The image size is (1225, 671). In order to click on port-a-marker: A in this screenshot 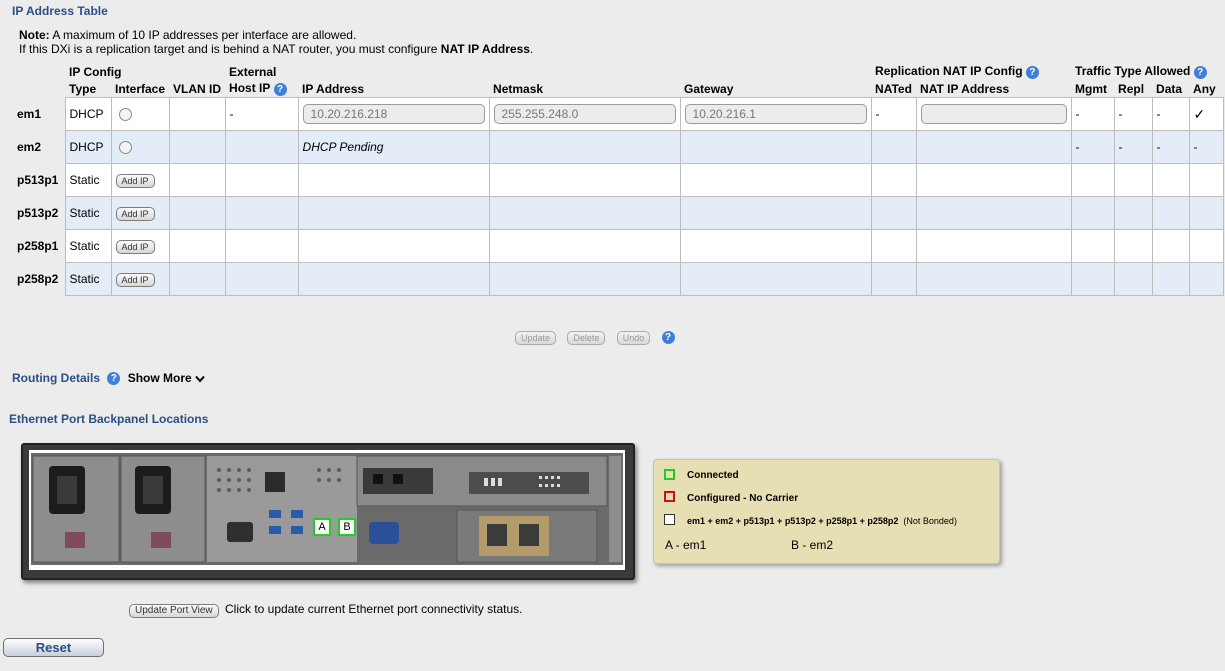, I will do `click(322, 527)`.